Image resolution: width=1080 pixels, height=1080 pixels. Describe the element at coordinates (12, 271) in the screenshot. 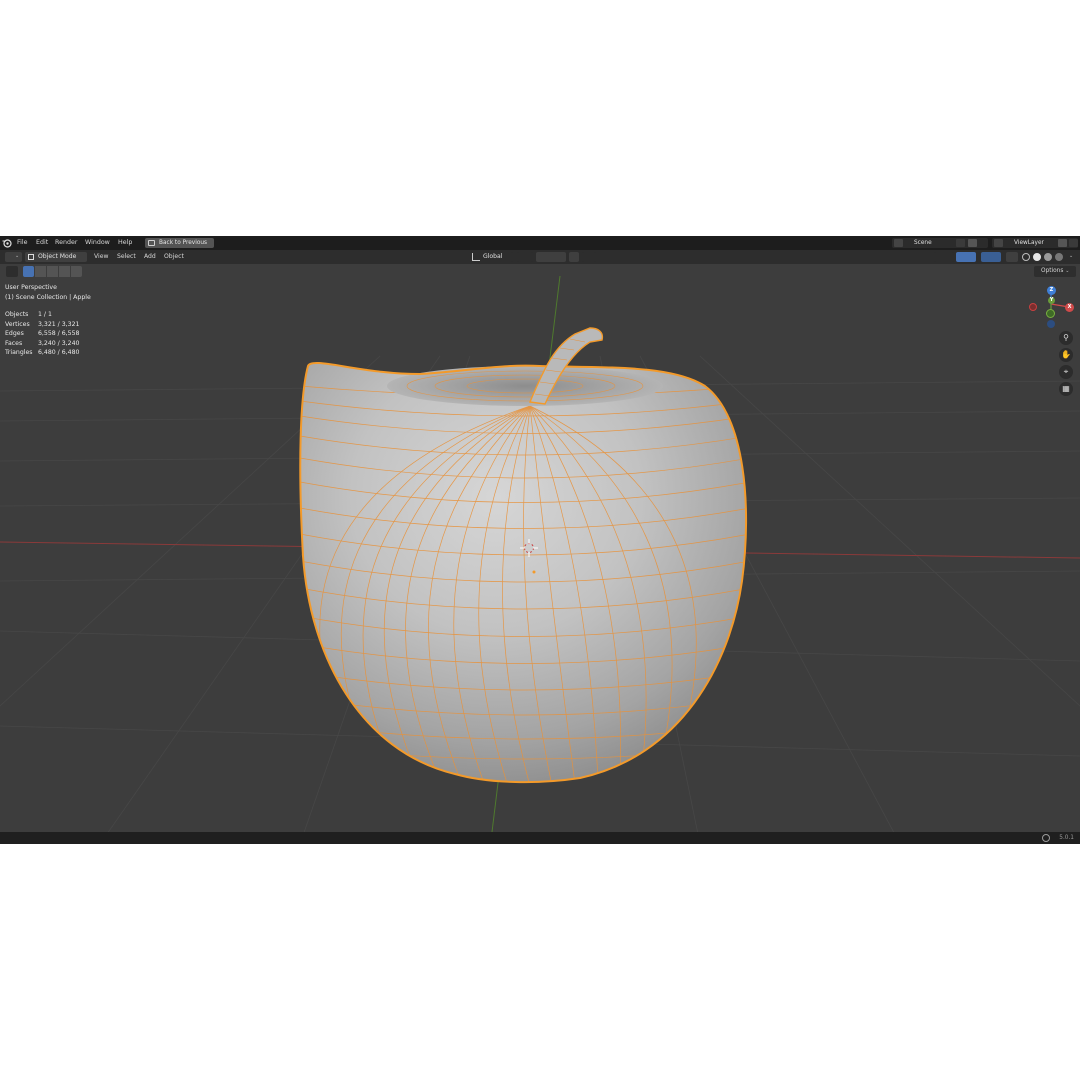

I see `select-tool-icon` at that location.